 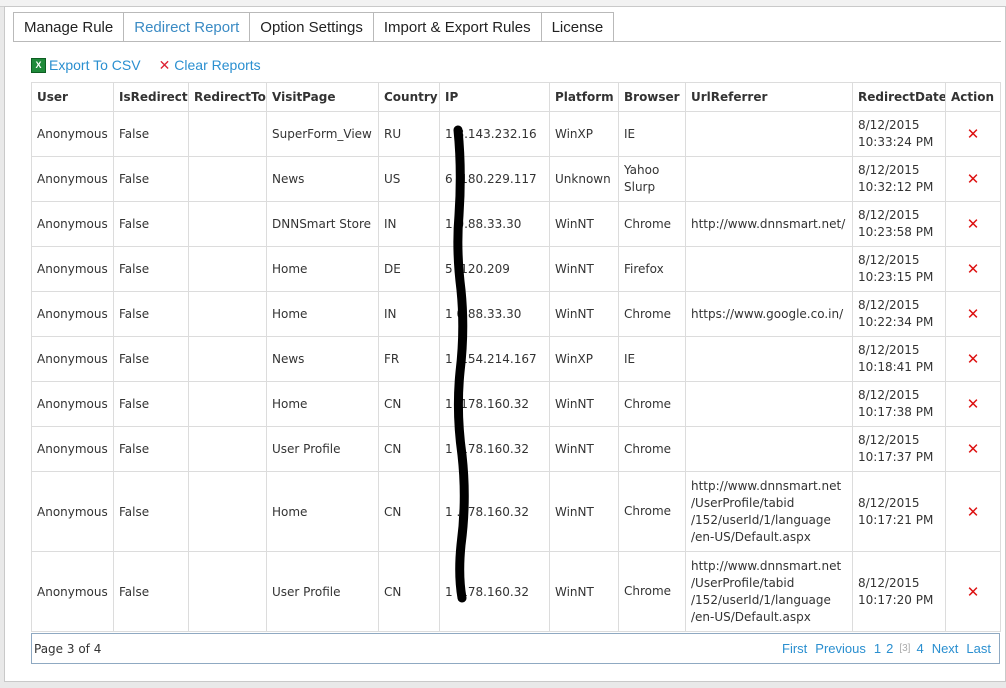 What do you see at coordinates (494, 269) in the screenshot?
I see `cell-ip: 5 .120.209` at bounding box center [494, 269].